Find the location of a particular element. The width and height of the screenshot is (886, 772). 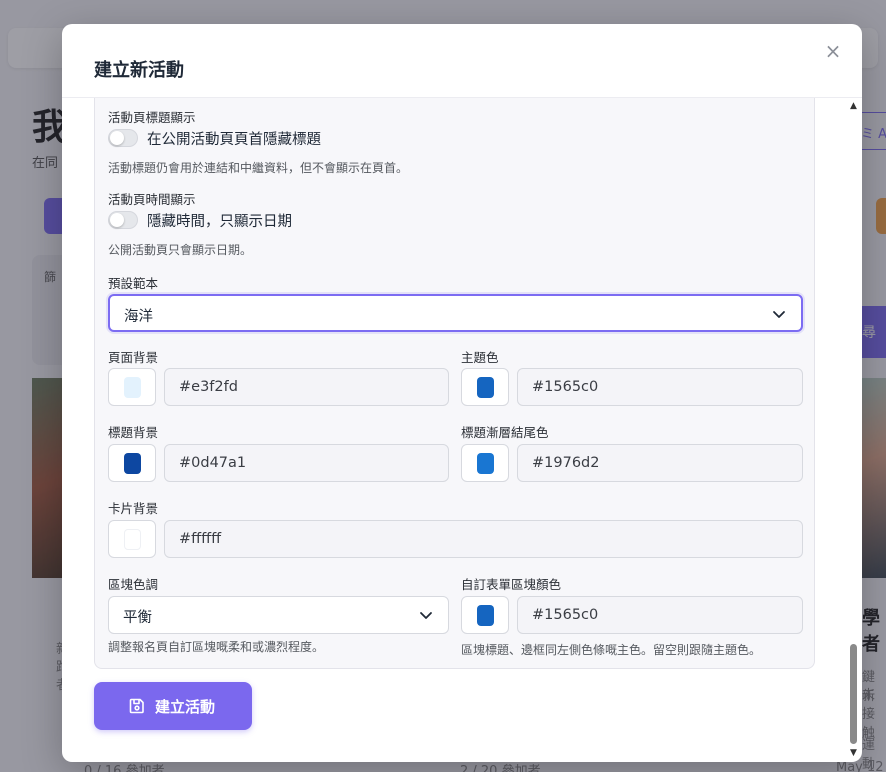

scroll-up-arrow: ▲ is located at coordinates (853, 106).